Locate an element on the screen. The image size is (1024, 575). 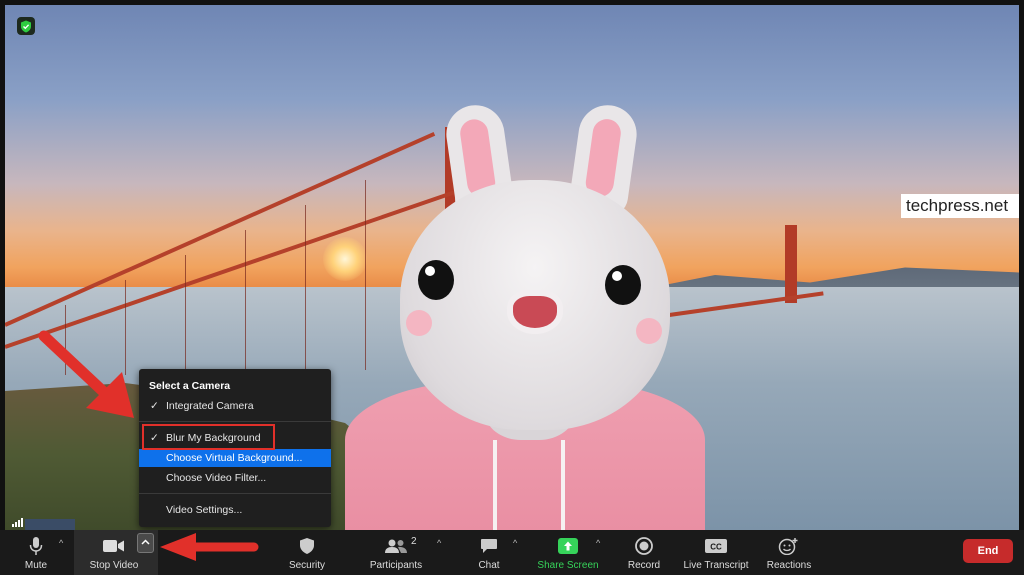
record-icon is located at coordinates (644, 546).